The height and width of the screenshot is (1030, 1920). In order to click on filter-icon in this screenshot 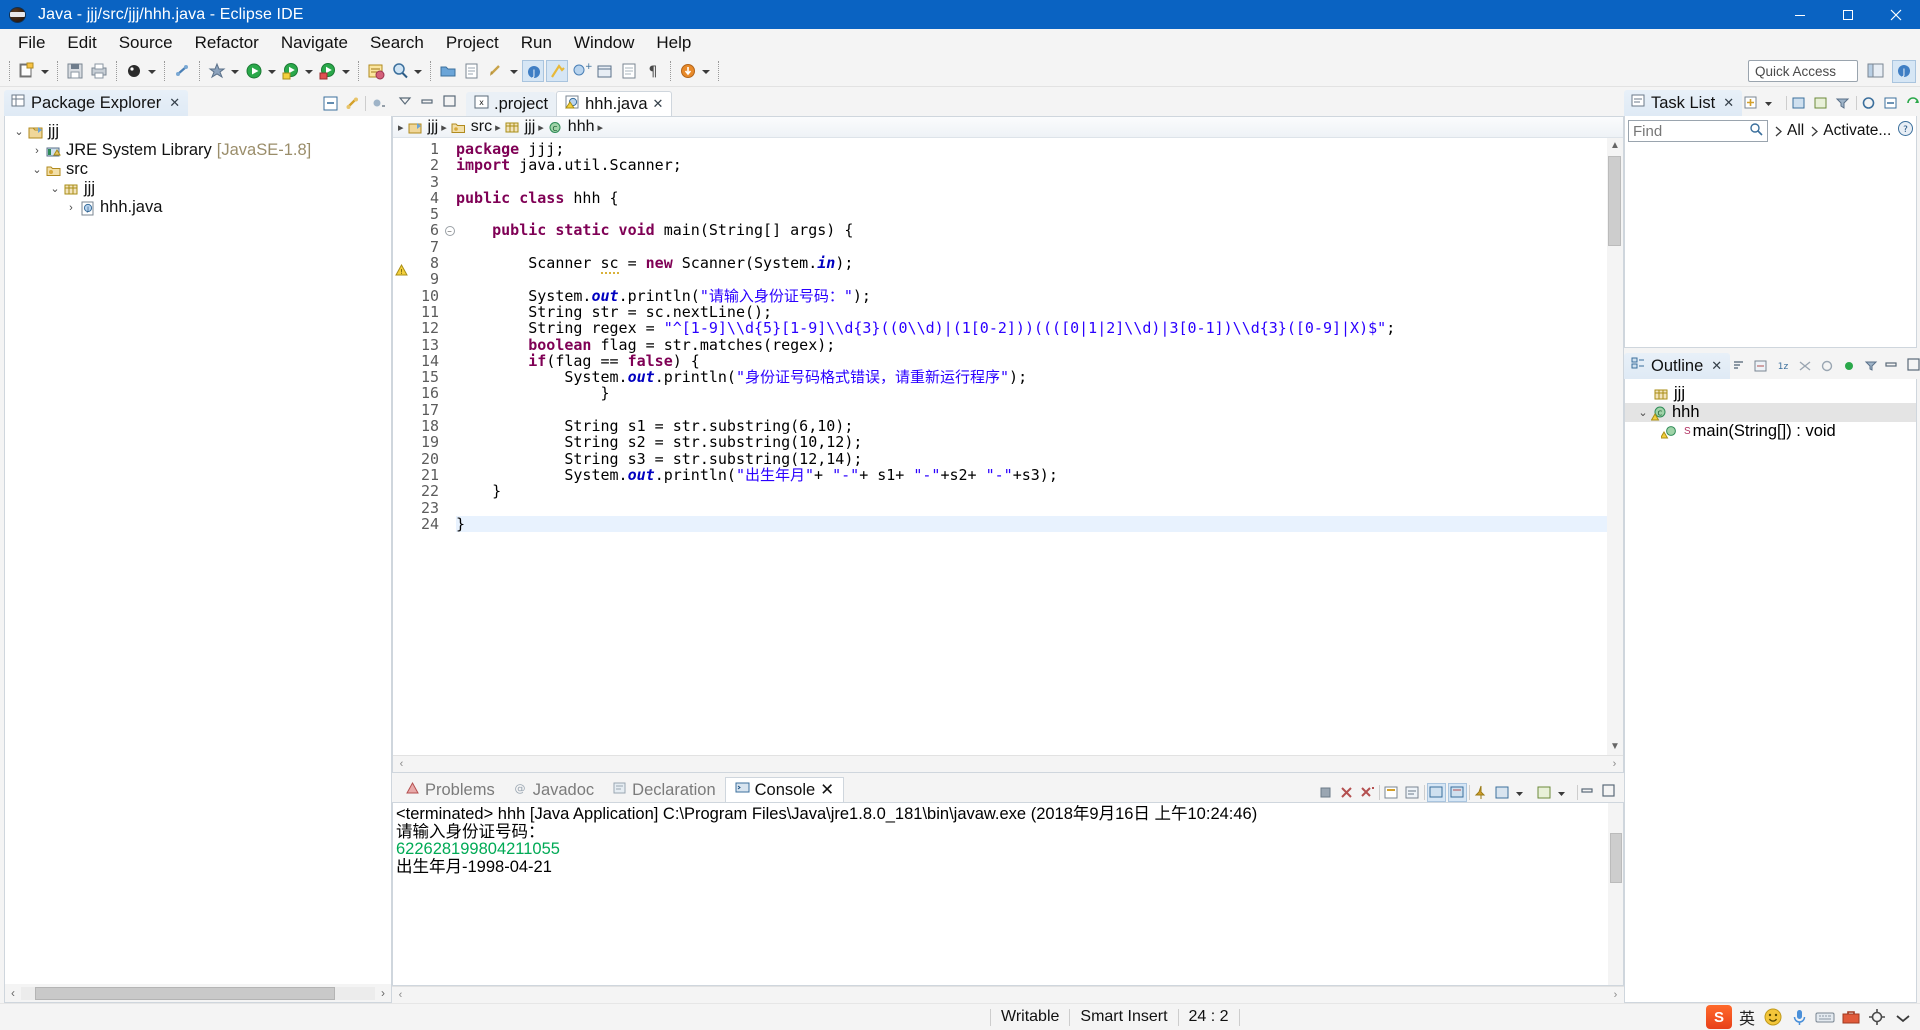, I will do `click(1843, 103)`.